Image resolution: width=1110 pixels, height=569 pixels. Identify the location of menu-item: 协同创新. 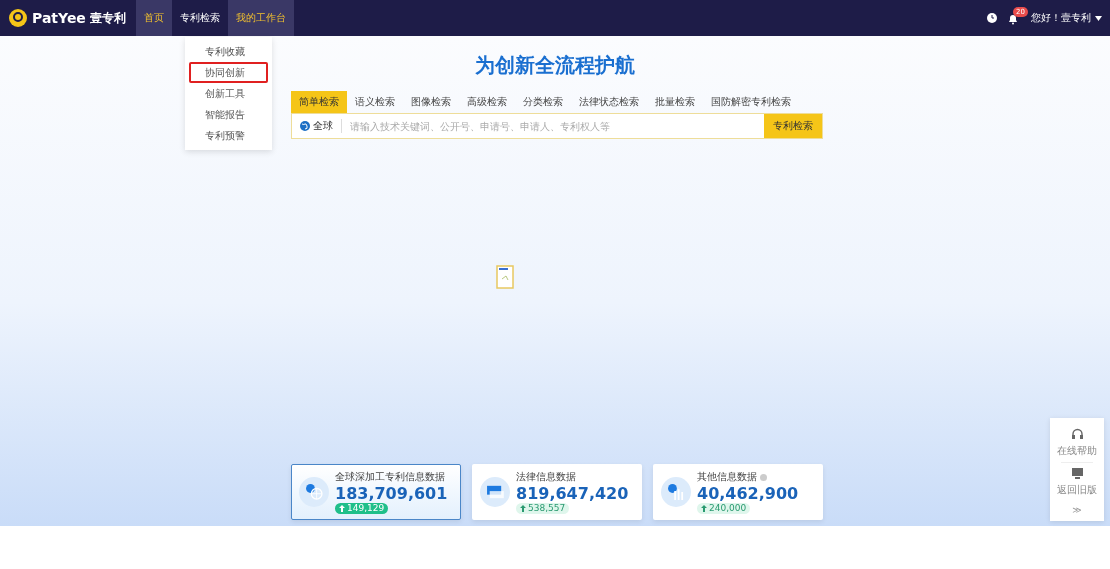
(228, 72).